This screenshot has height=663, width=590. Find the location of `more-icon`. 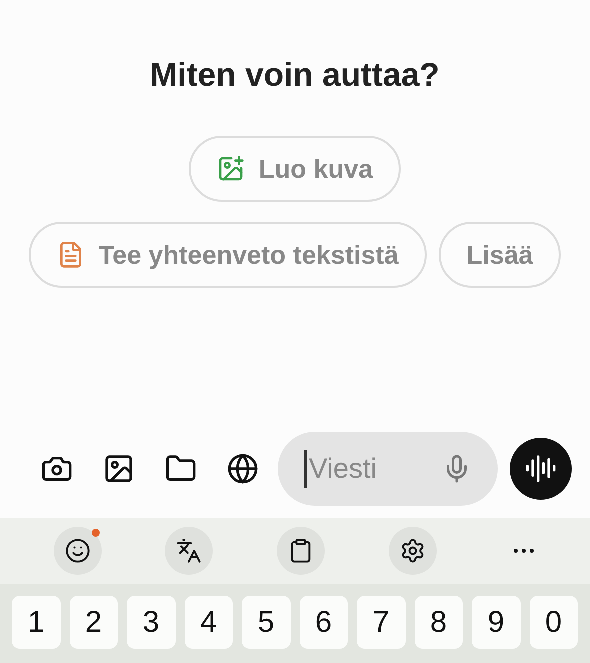

more-icon is located at coordinates (524, 551).